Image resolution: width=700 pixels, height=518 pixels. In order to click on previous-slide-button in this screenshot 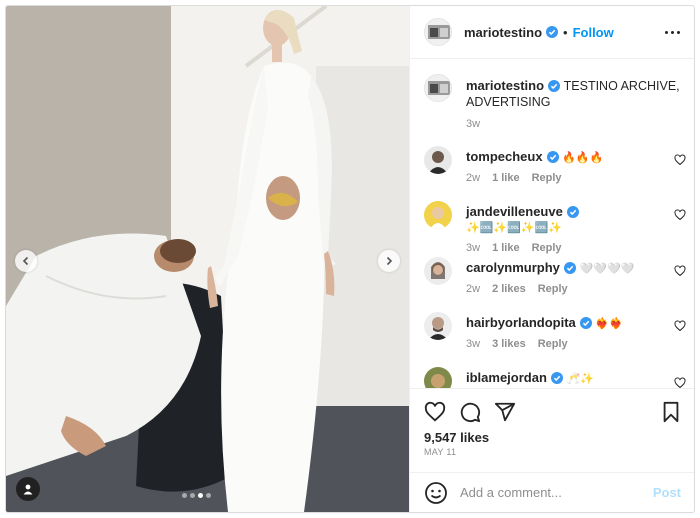, I will do `click(26, 261)`.